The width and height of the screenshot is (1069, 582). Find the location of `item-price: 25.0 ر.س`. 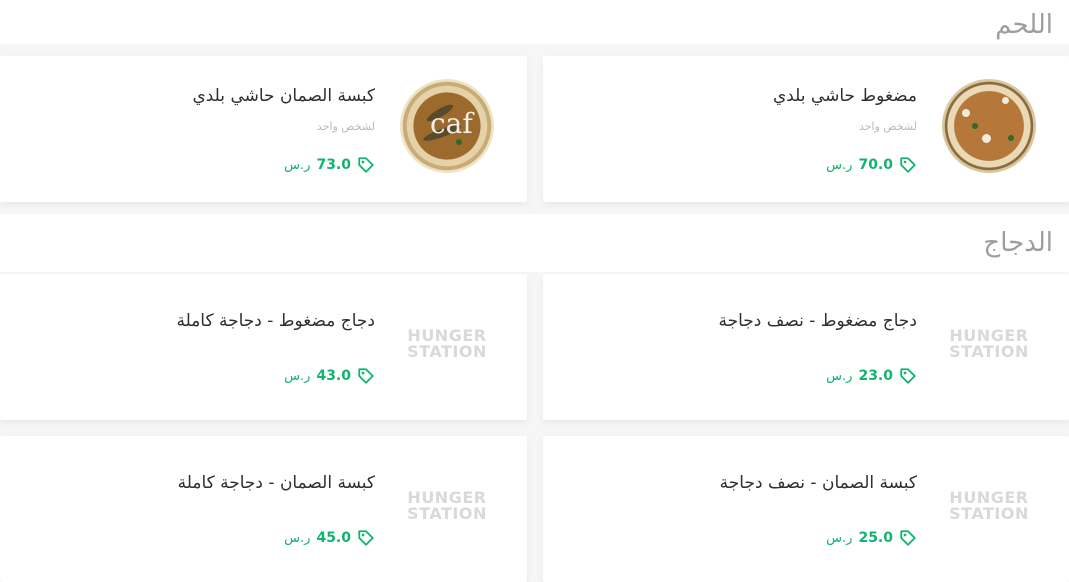

item-price: 25.0 ر.س is located at coordinates (871, 538).